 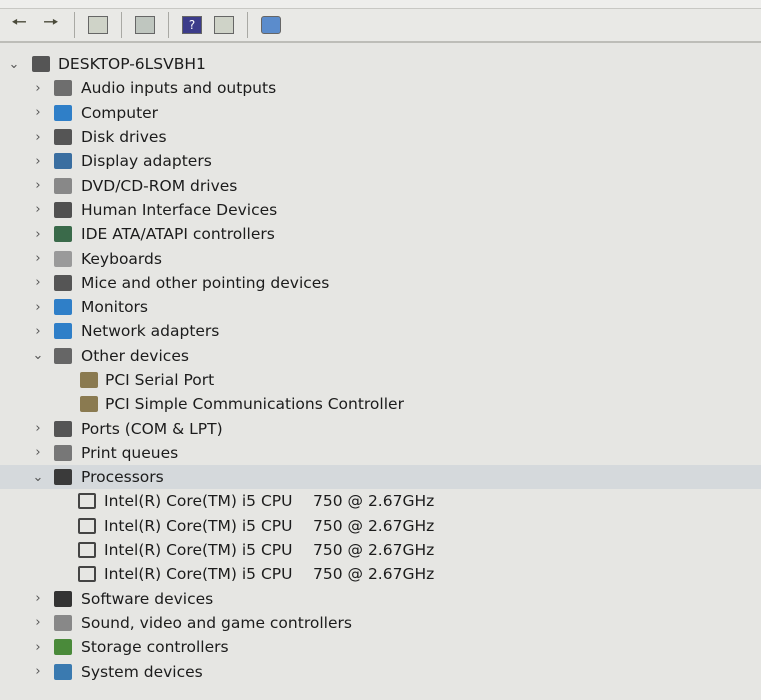 I want to click on ide-icon, so click(x=63, y=234).